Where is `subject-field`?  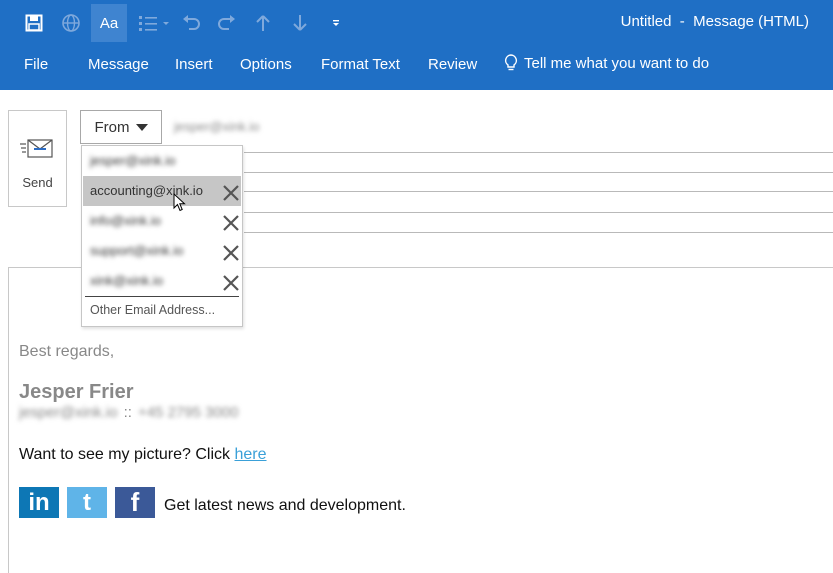 subject-field is located at coordinates (538, 212).